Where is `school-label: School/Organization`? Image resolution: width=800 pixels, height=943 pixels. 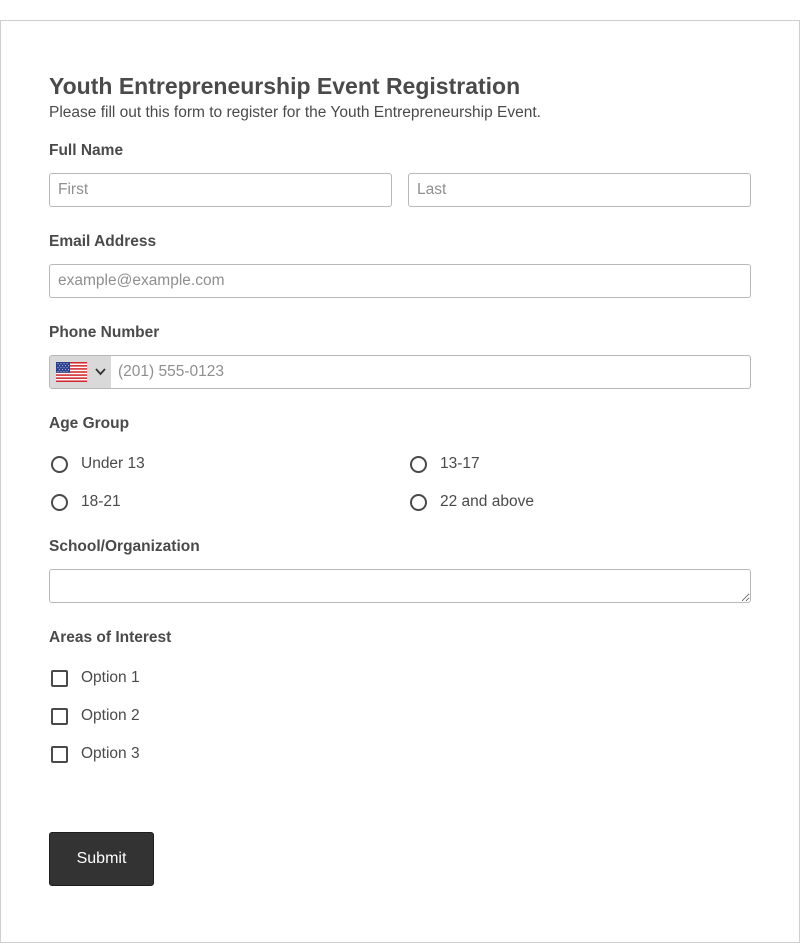 school-label: School/Organization is located at coordinates (124, 546).